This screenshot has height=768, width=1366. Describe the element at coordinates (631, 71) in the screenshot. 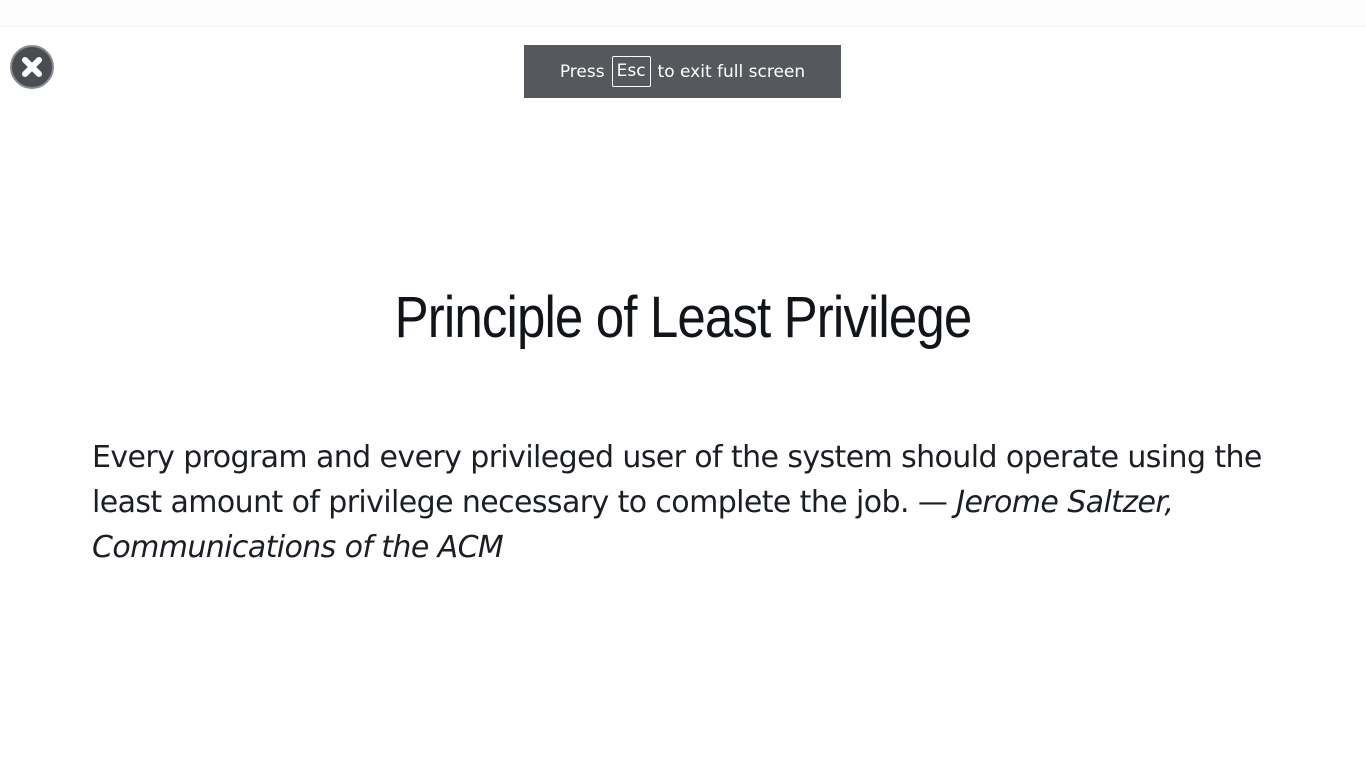

I see `esc-key-badge: Esc` at that location.